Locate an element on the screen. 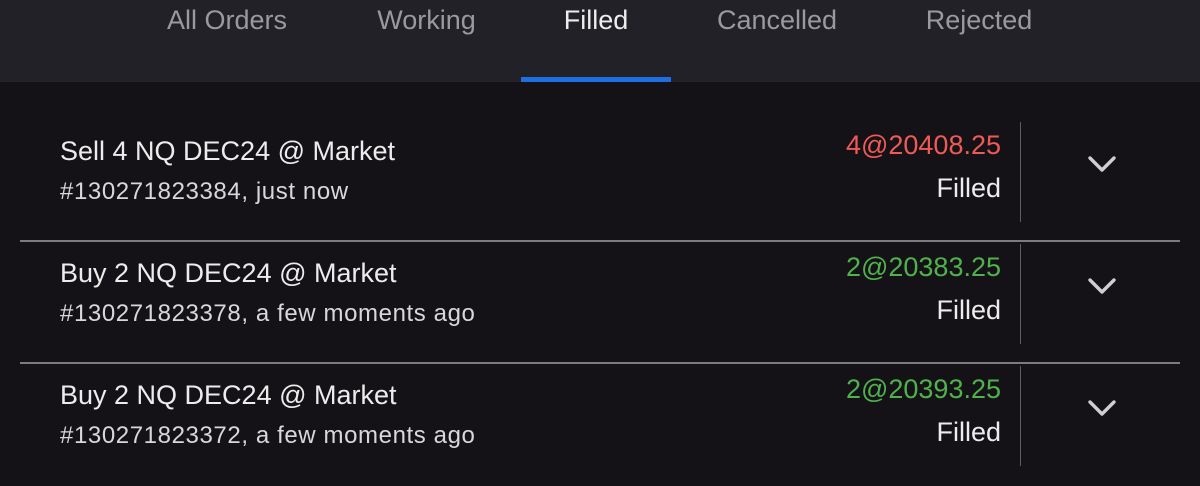  fill-price: 4@20408.25 is located at coordinates (923, 145).